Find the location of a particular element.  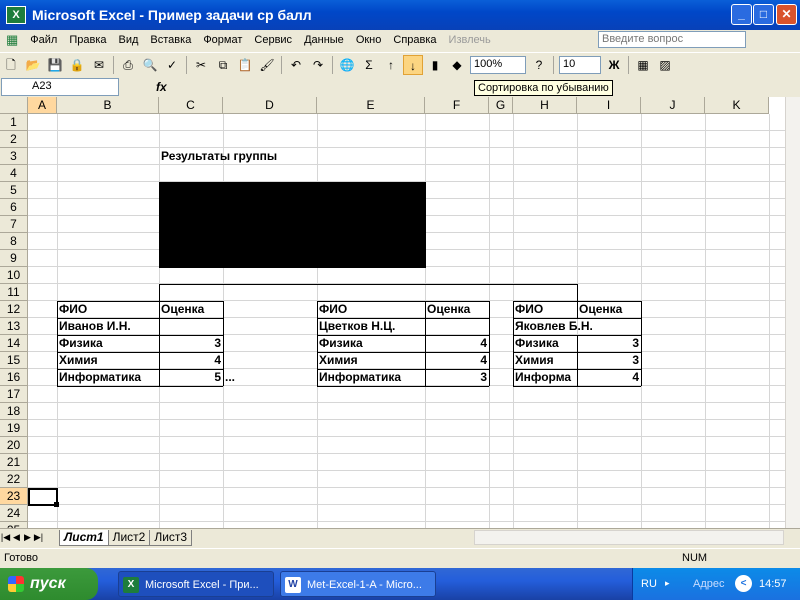

cell-c5: № пп is located at coordinates (191, 190).